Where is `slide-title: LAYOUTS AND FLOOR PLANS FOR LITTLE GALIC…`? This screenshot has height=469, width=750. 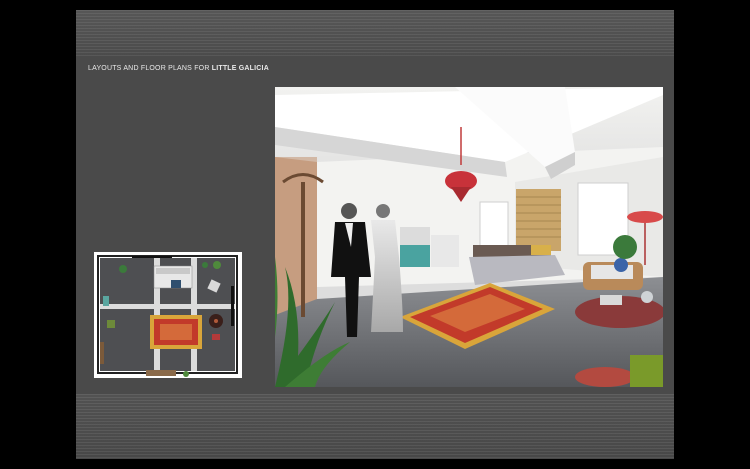 slide-title: LAYOUTS AND FLOOR PLANS FOR LITTLE GALIC… is located at coordinates (178, 68).